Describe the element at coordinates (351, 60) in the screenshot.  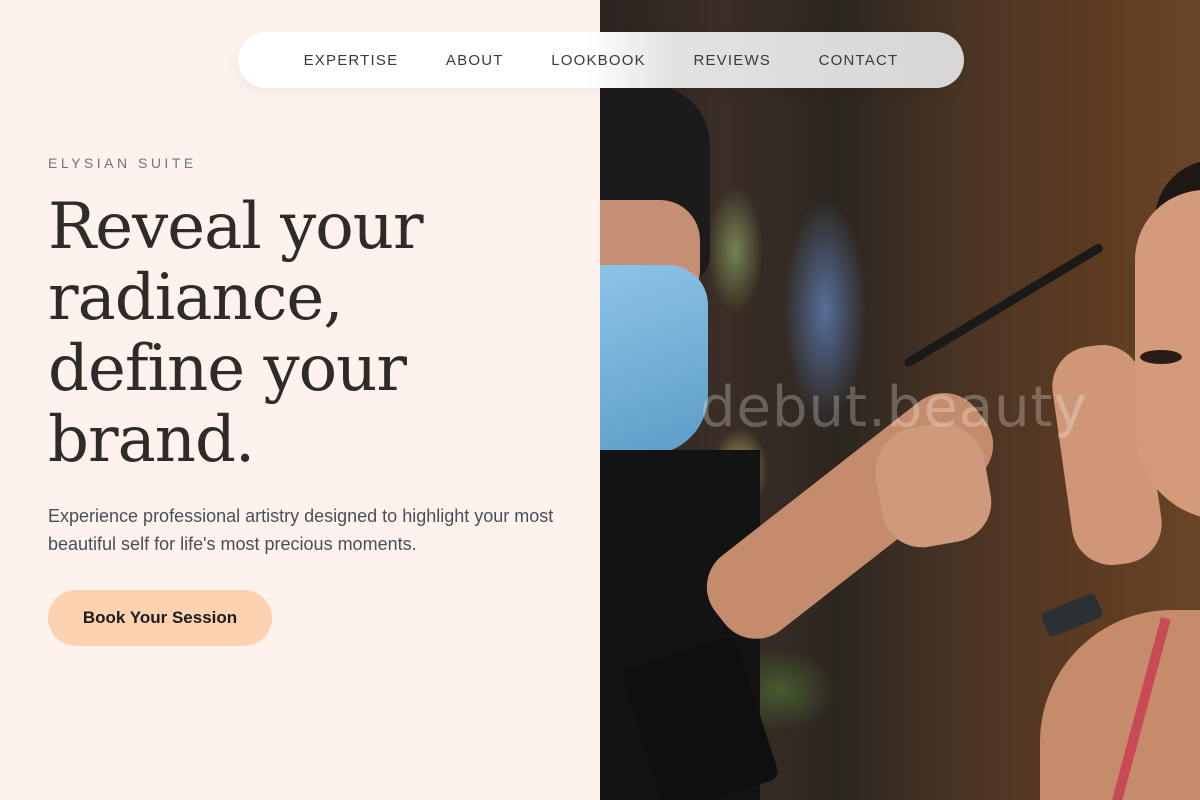
I see `nav-item-expertise: EXPERTISE` at that location.